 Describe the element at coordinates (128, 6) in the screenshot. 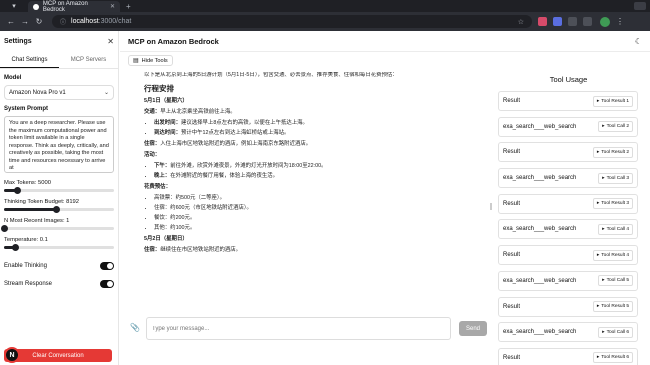

I see `new-tab-icon: +` at that location.